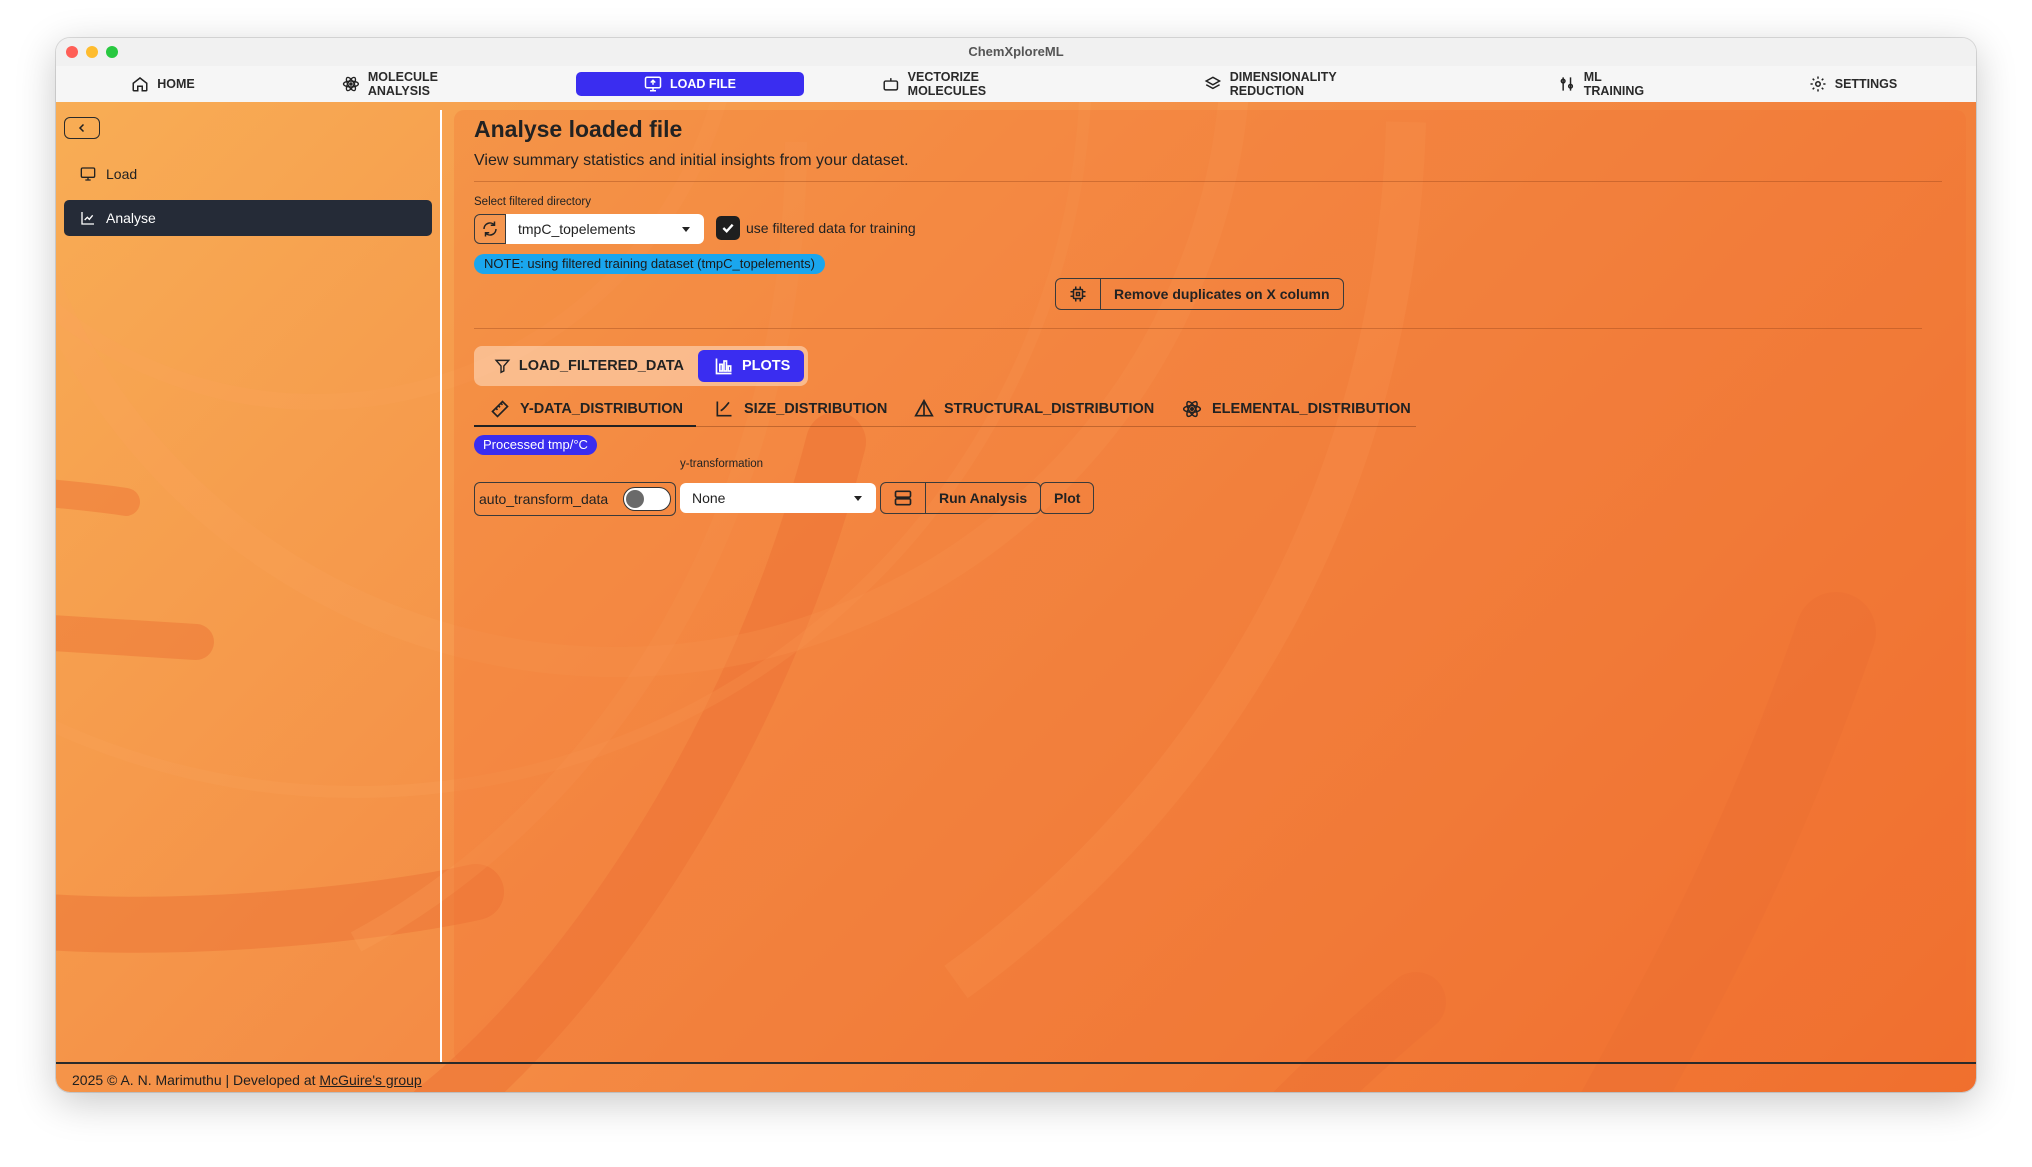 This screenshot has height=1167, width=2032. I want to click on filter-icon, so click(502, 366).